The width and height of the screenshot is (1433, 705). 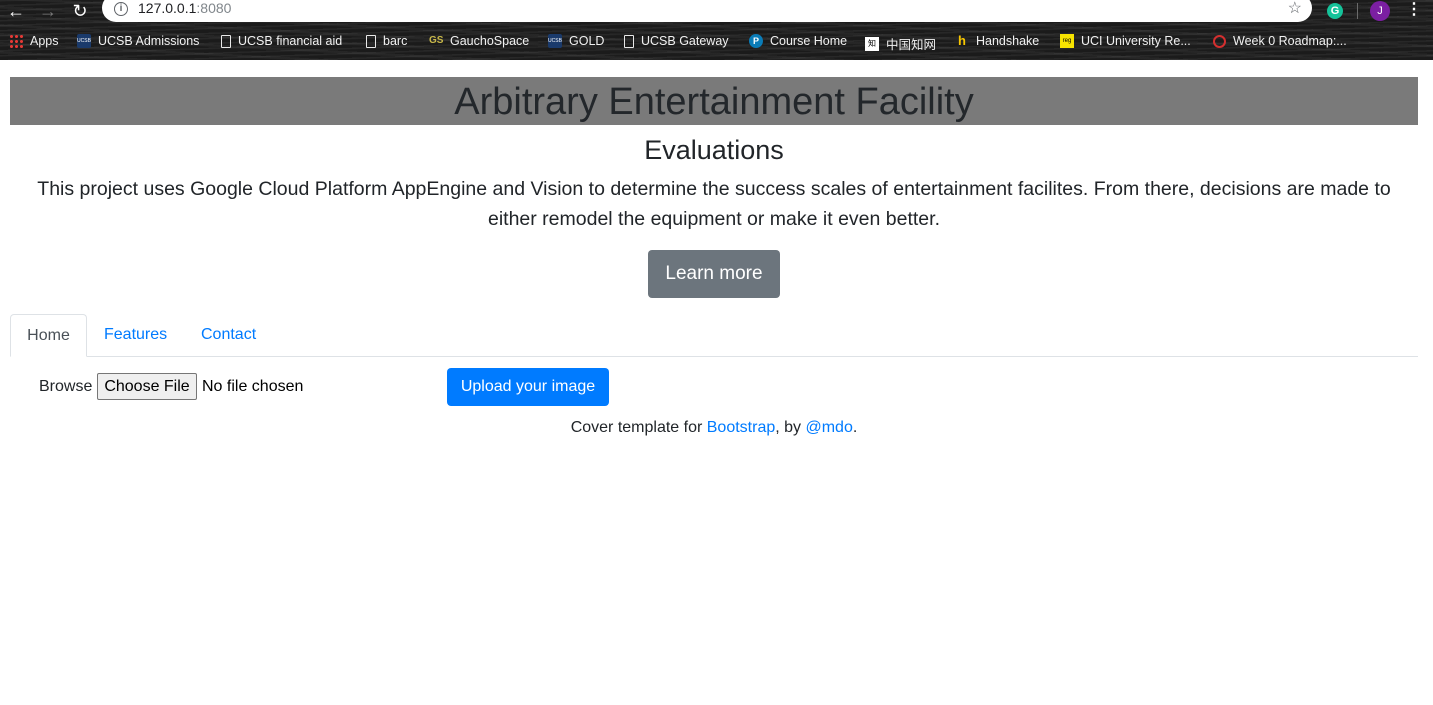 I want to click on bookmark-apps: Apps, so click(x=34, y=41).